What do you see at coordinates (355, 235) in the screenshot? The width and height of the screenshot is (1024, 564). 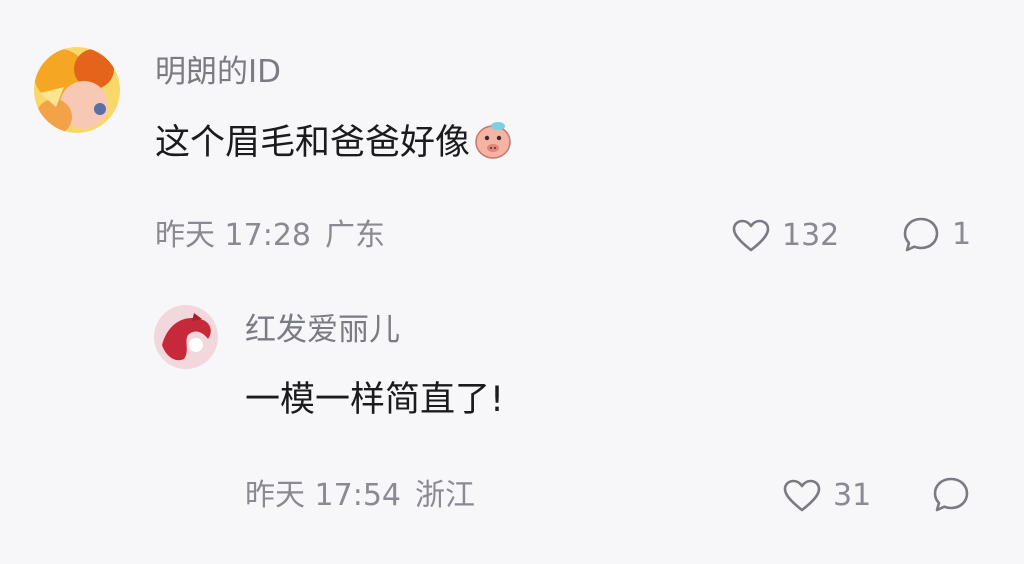 I see `comment-location: 广东` at bounding box center [355, 235].